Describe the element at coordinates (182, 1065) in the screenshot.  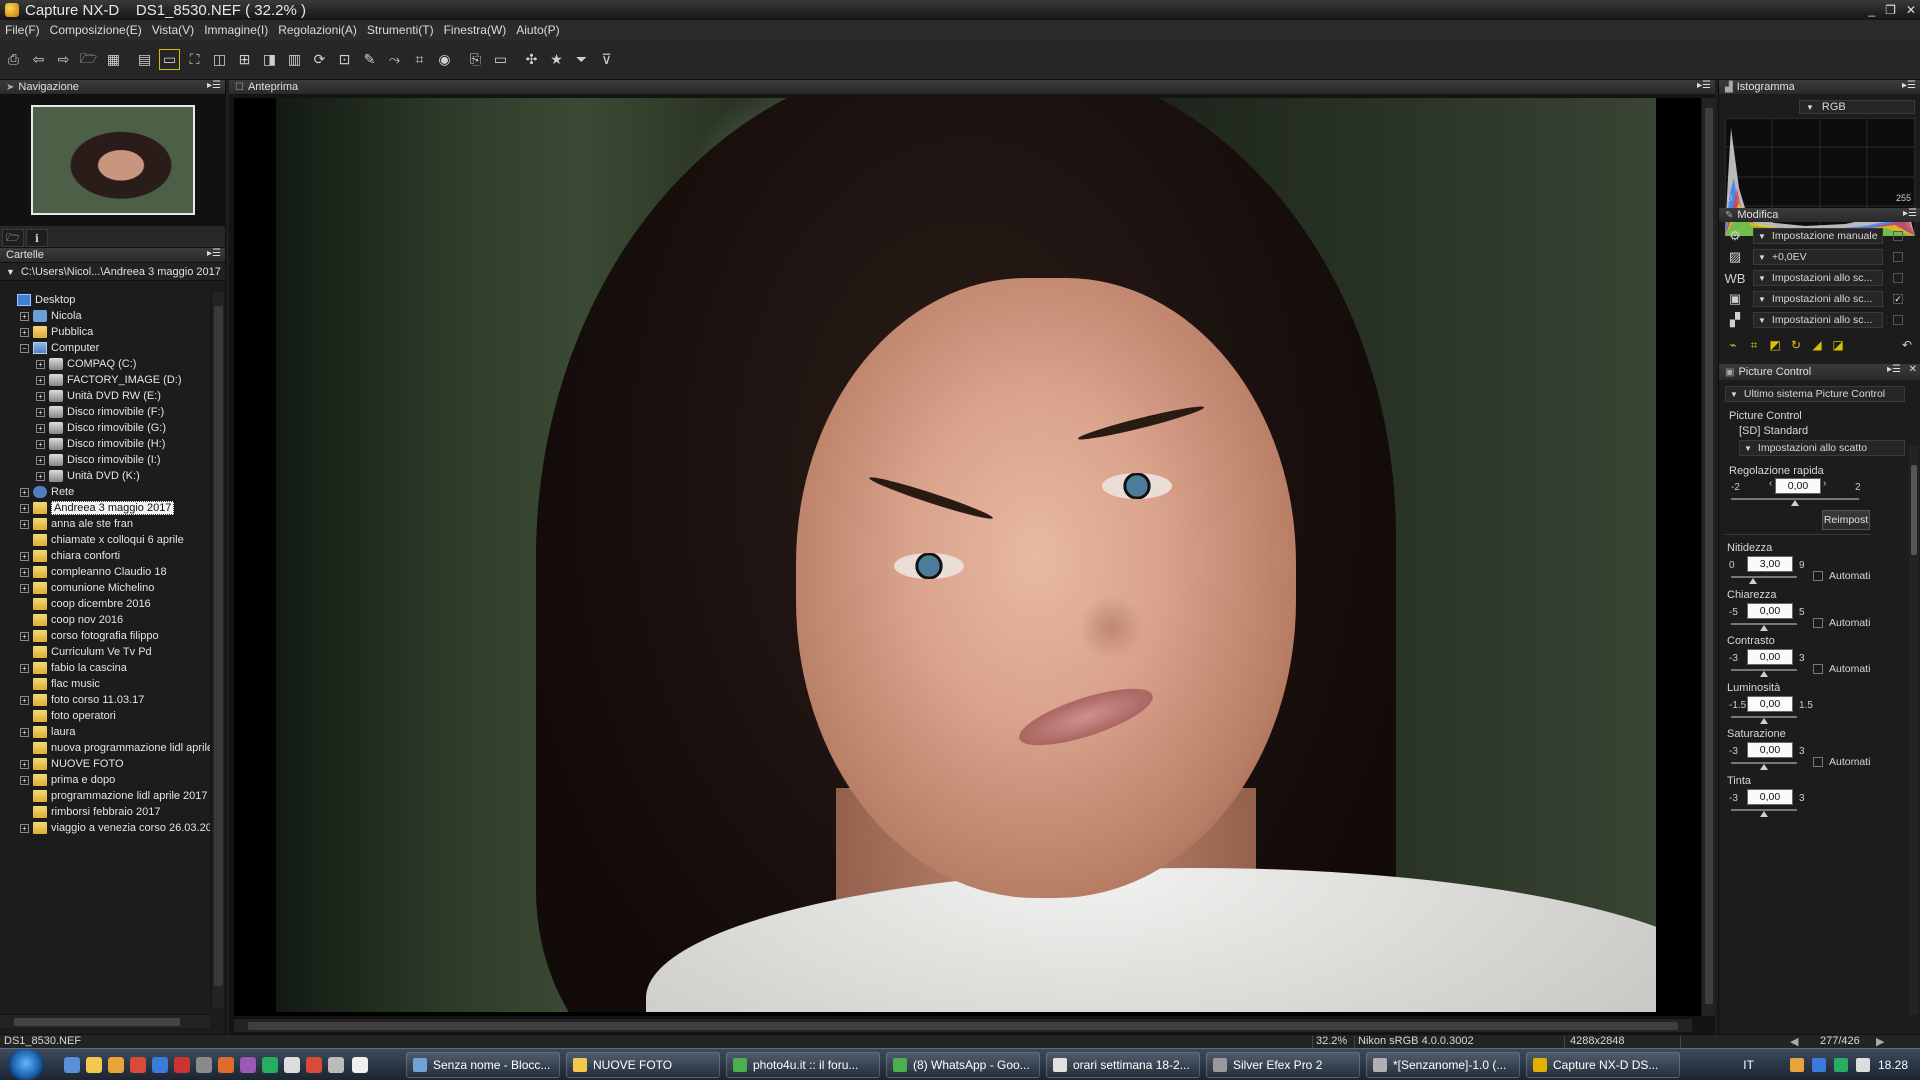
I see `app-icon` at that location.